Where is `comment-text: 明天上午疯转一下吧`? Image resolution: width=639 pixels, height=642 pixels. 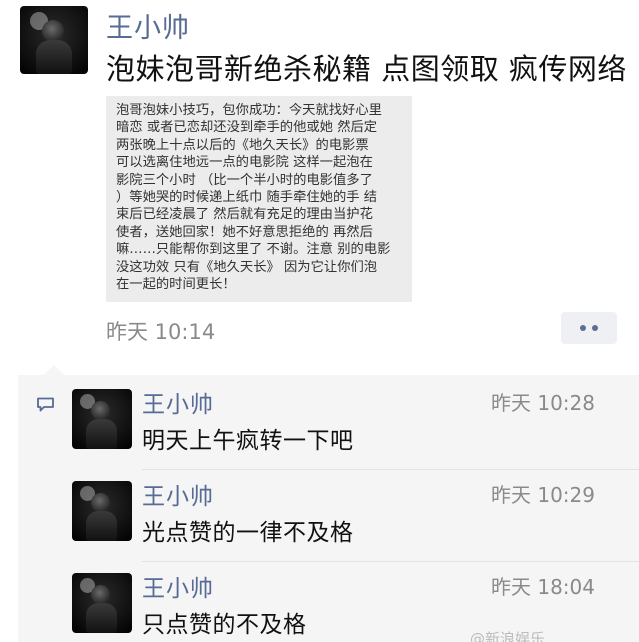 comment-text: 明天上午疯转一下吧 is located at coordinates (248, 441).